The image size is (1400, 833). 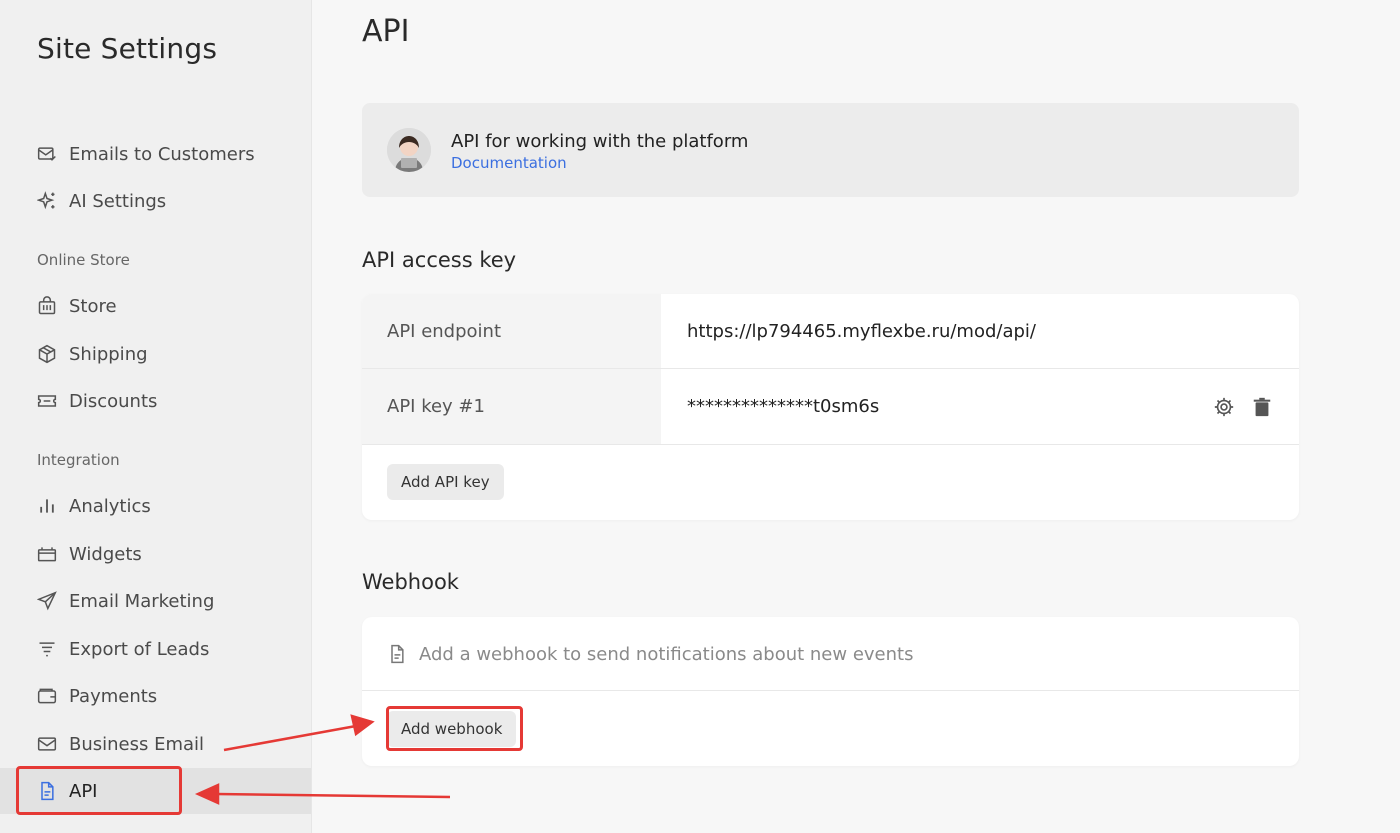 What do you see at coordinates (93, 306) in the screenshot?
I see `sidebar-item-label: Store` at bounding box center [93, 306].